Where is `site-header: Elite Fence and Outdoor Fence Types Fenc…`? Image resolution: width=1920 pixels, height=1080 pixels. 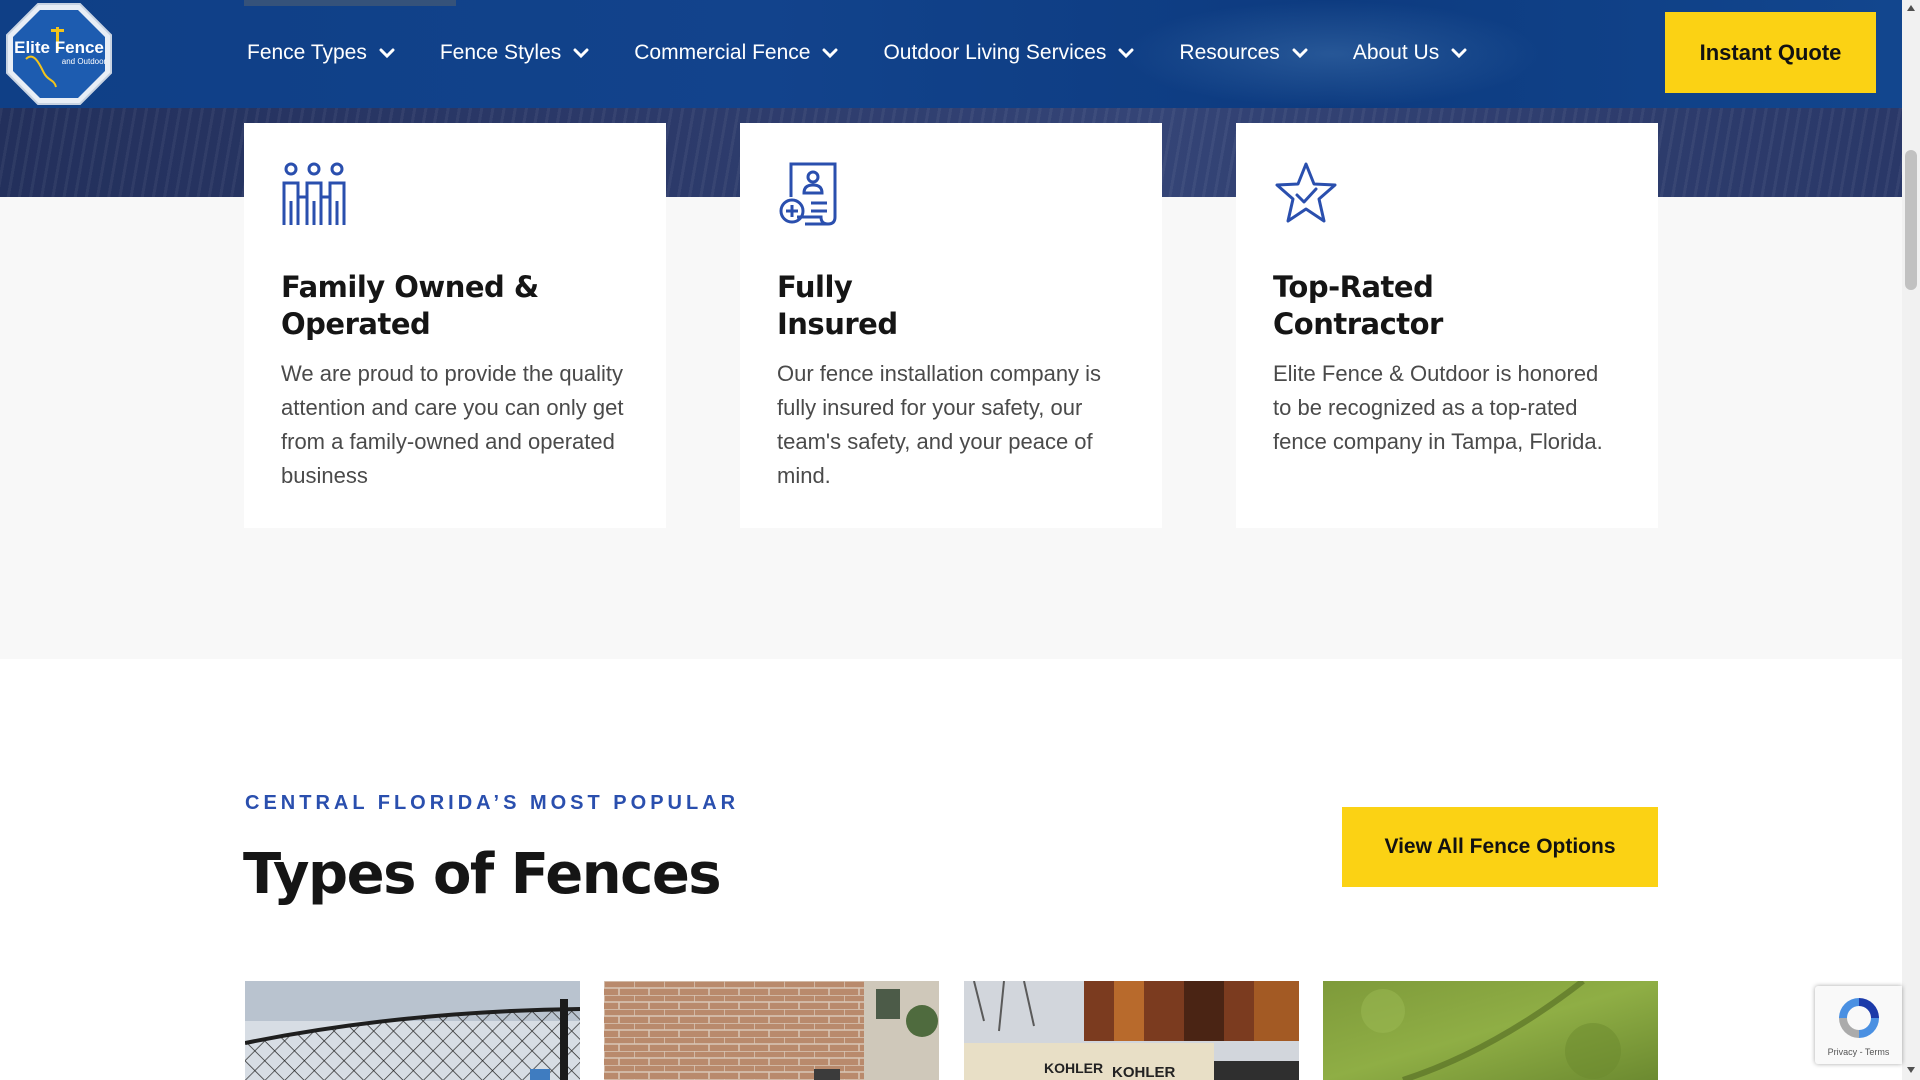 site-header: Elite Fence and Outdoor Fence Types Fenc… is located at coordinates (951, 54).